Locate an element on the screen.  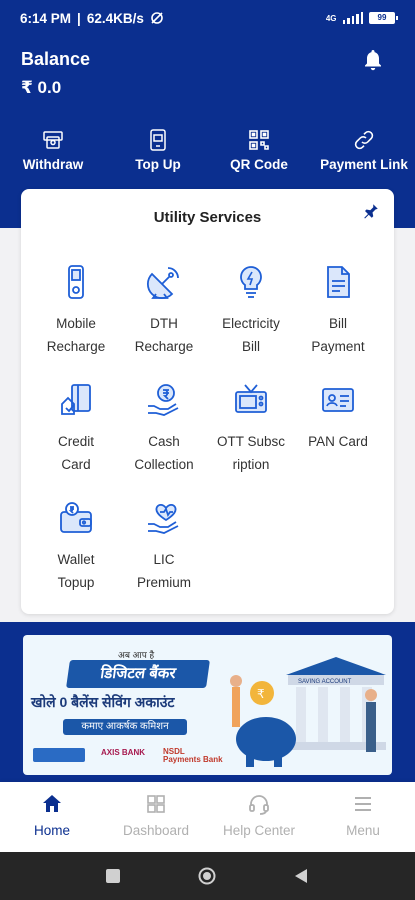
withdraw-label: Withdraw is located at coordinates (53, 164).